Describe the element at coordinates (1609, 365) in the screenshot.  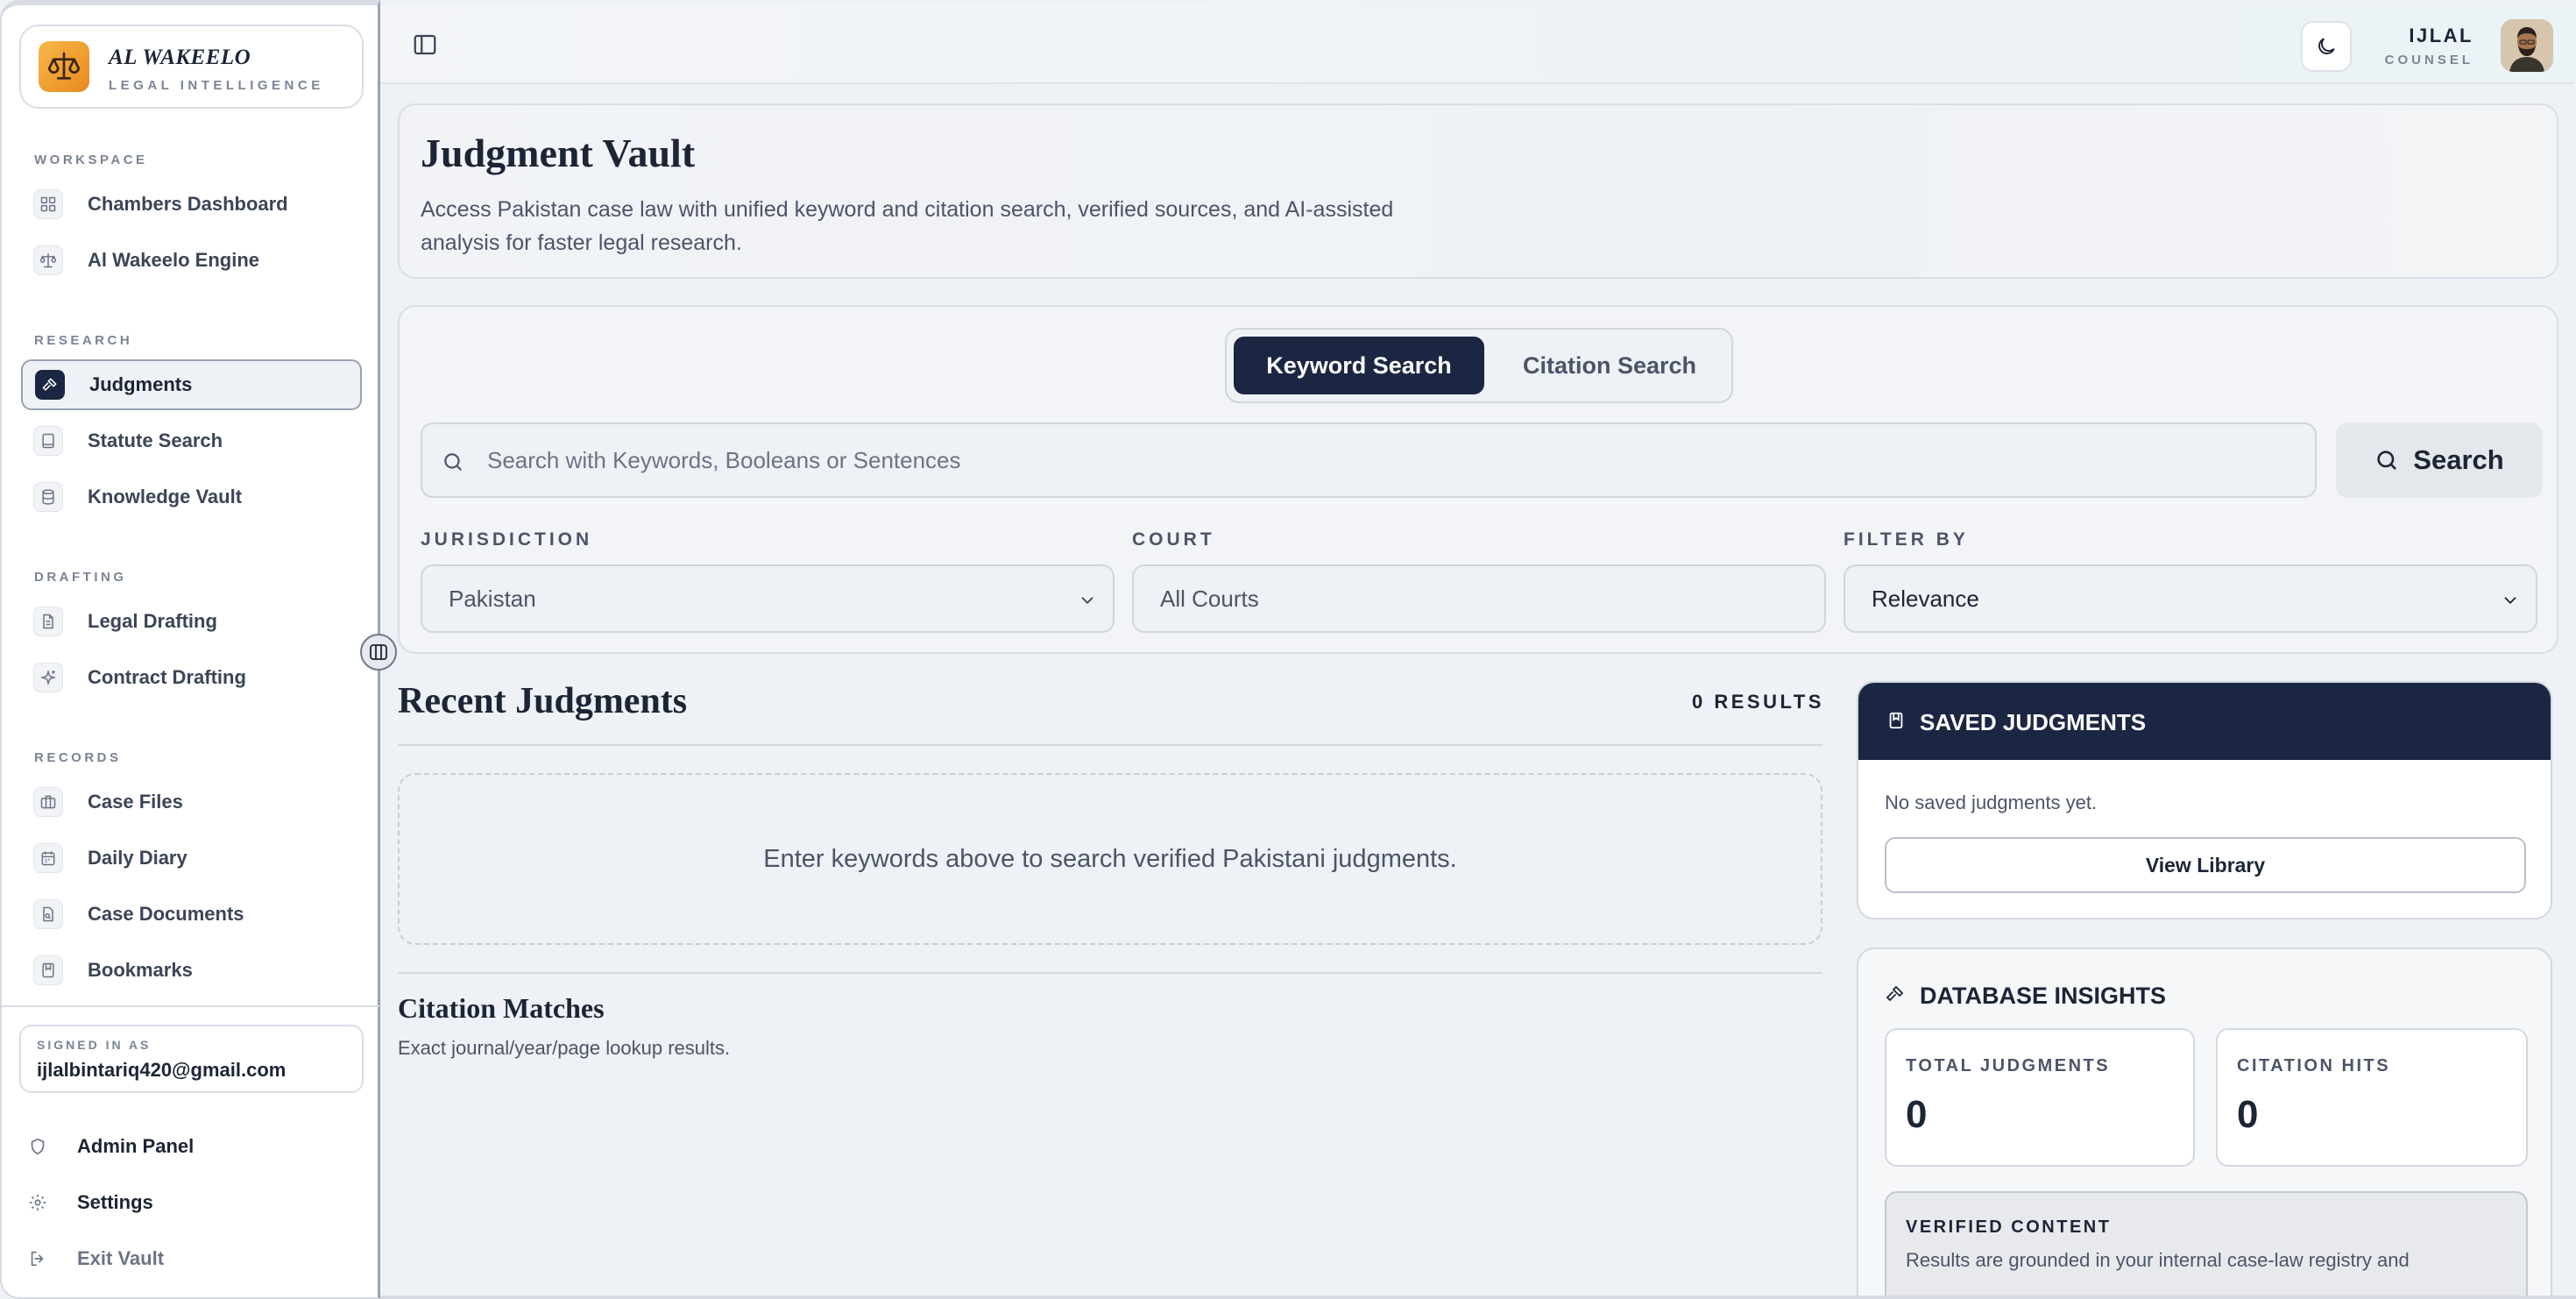
I see `tab-citation-search: Citation Search` at that location.